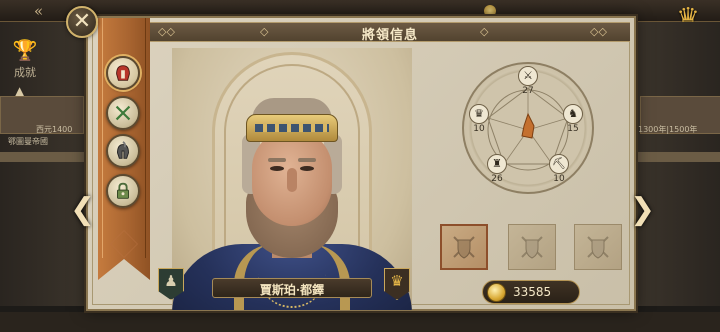 Image resolution: width=720 pixels, height=332 pixels. I want to click on spartan-helmet-icon, so click(123, 150).